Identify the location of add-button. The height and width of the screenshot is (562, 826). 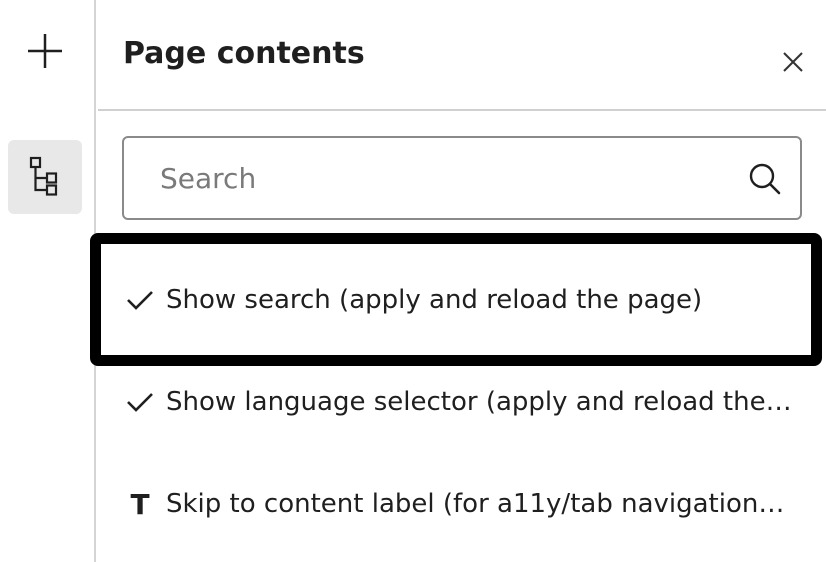
(45, 51).